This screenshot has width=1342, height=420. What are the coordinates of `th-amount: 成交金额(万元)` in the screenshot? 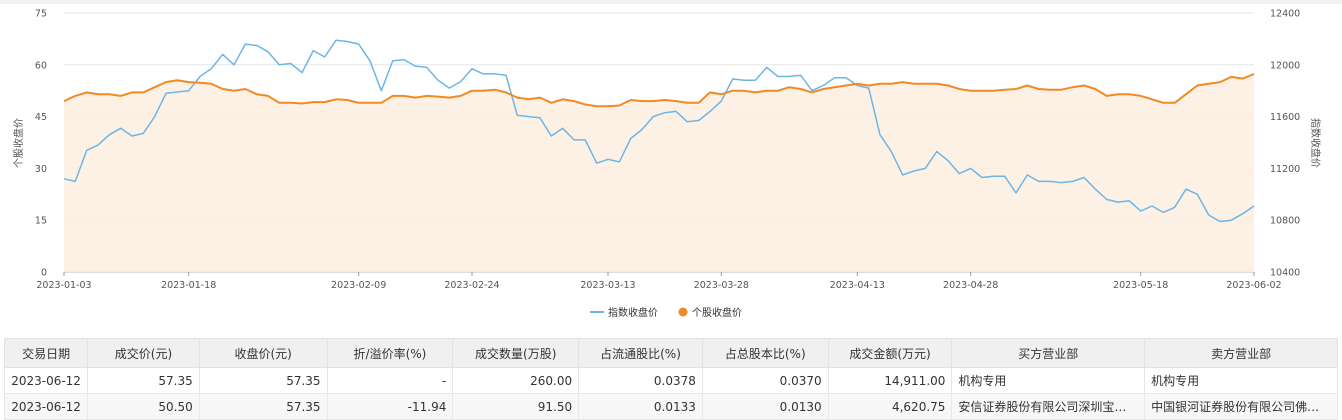 It's located at (890, 353).